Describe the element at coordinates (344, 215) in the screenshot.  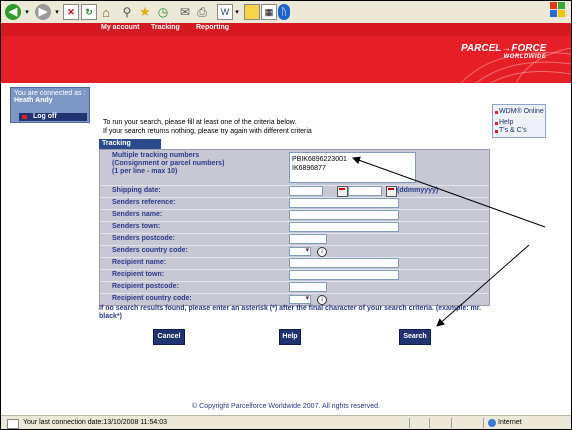
I see `senders-name-input` at that location.